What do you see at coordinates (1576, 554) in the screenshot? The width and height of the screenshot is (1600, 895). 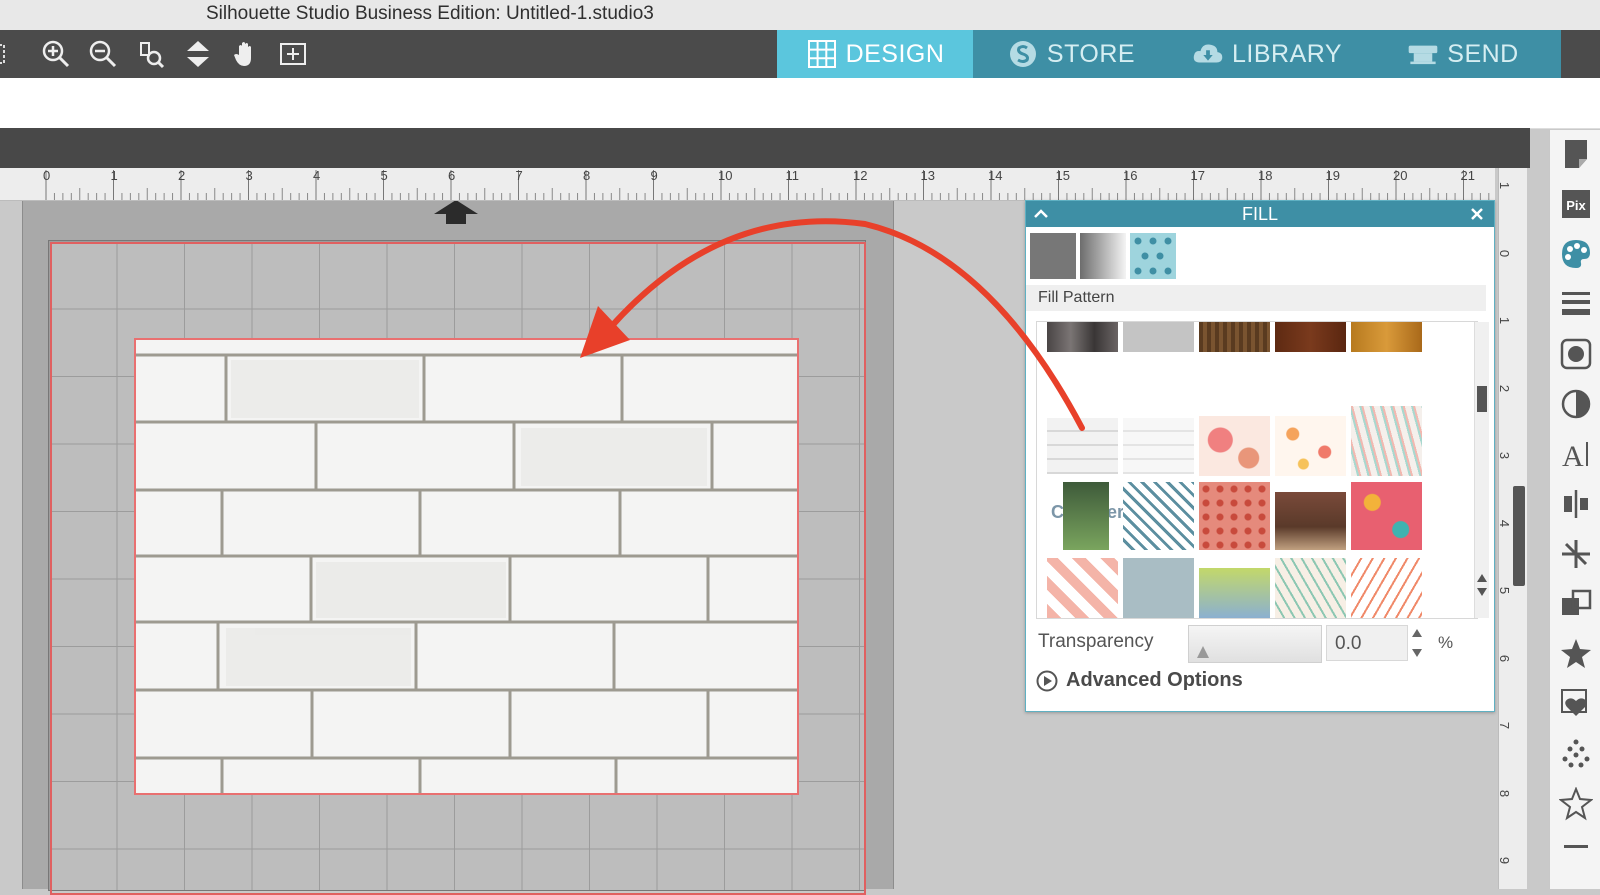 I see `replicate-icon` at bounding box center [1576, 554].